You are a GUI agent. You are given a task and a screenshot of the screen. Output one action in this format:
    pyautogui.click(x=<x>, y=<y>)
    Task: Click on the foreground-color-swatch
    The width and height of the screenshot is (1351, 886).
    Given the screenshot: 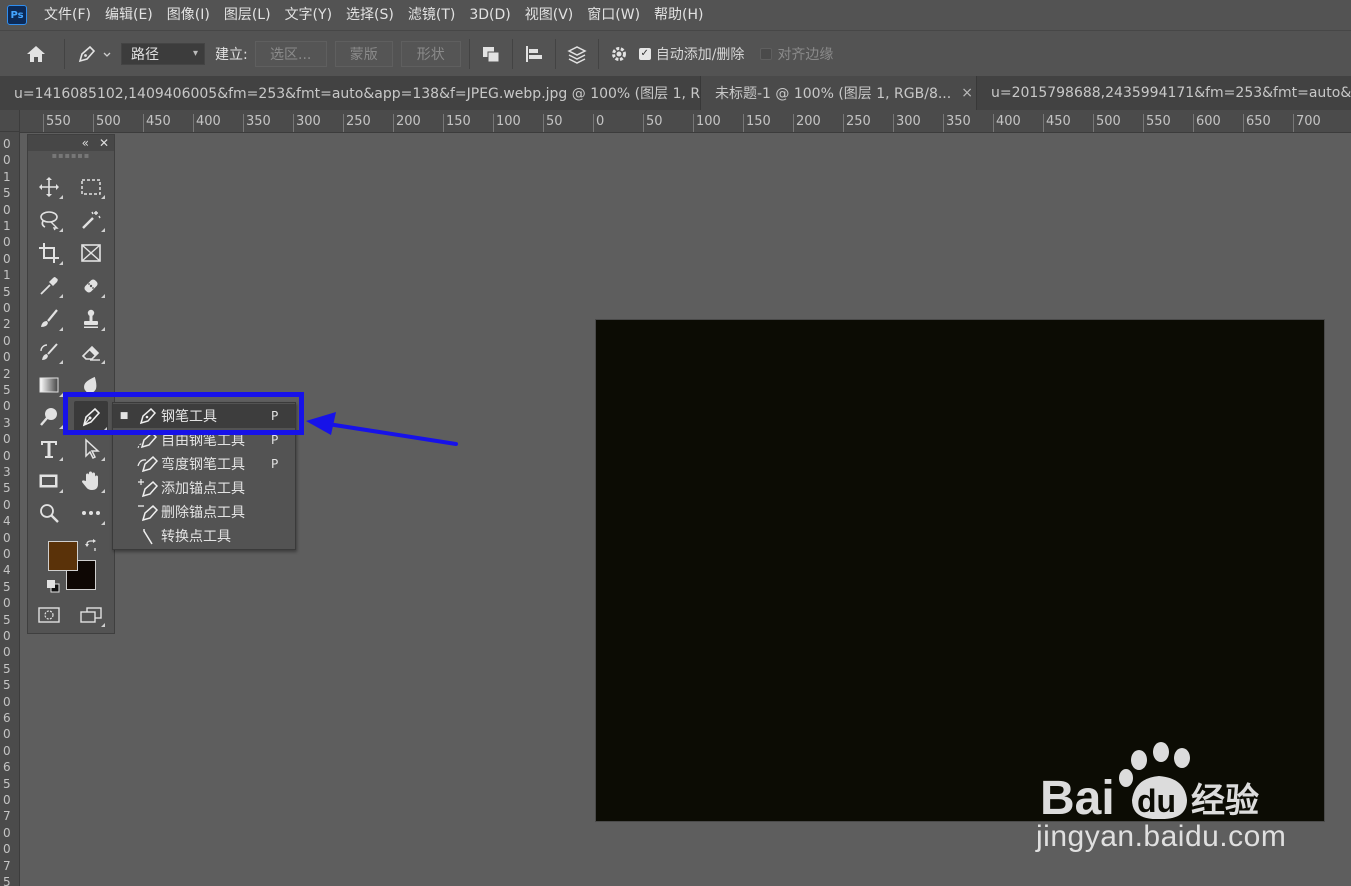 What is the action you would take?
    pyautogui.click(x=63, y=556)
    